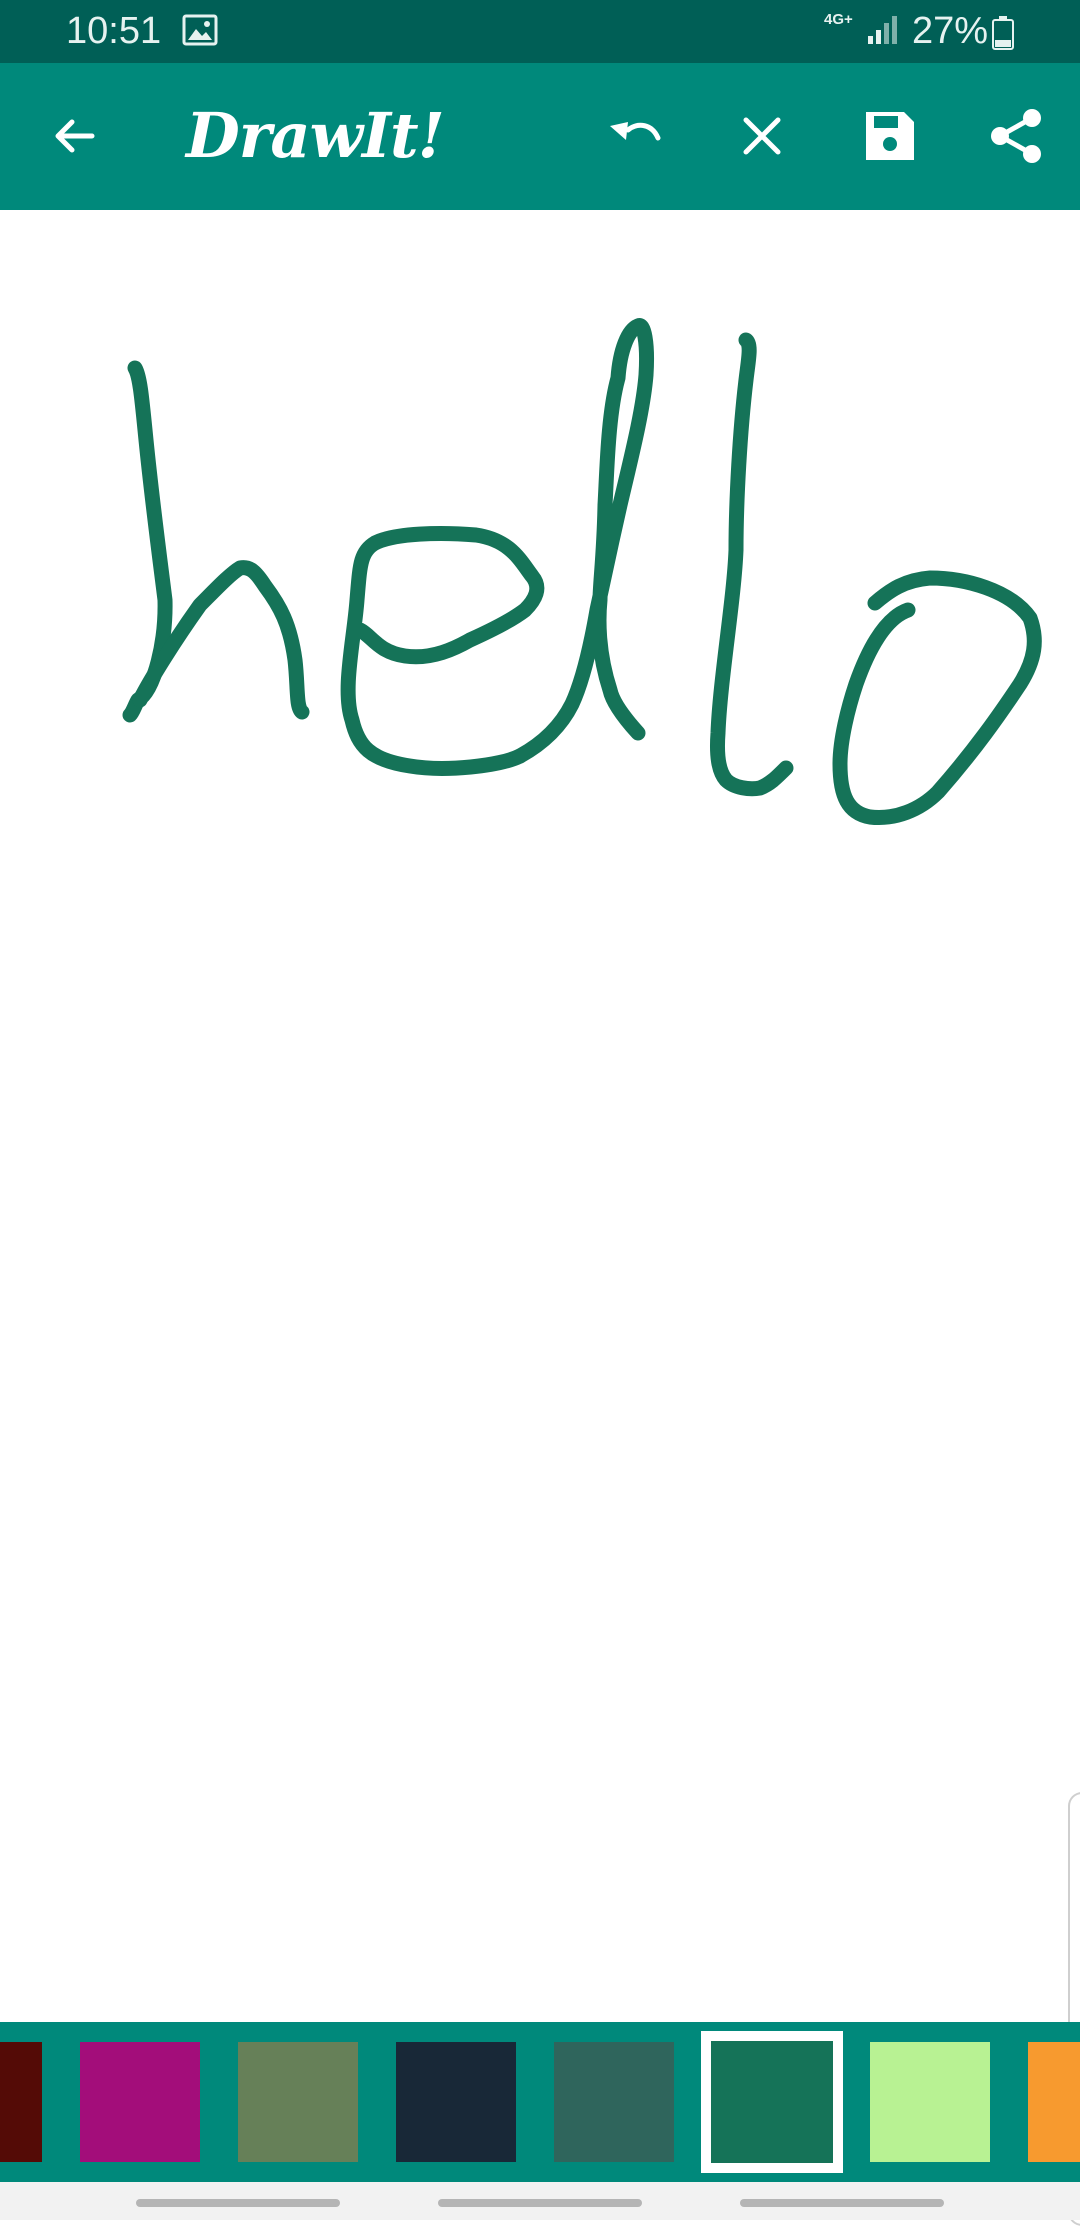 This screenshot has height=2226, width=1080. What do you see at coordinates (890, 136) in the screenshot?
I see `save-icon` at bounding box center [890, 136].